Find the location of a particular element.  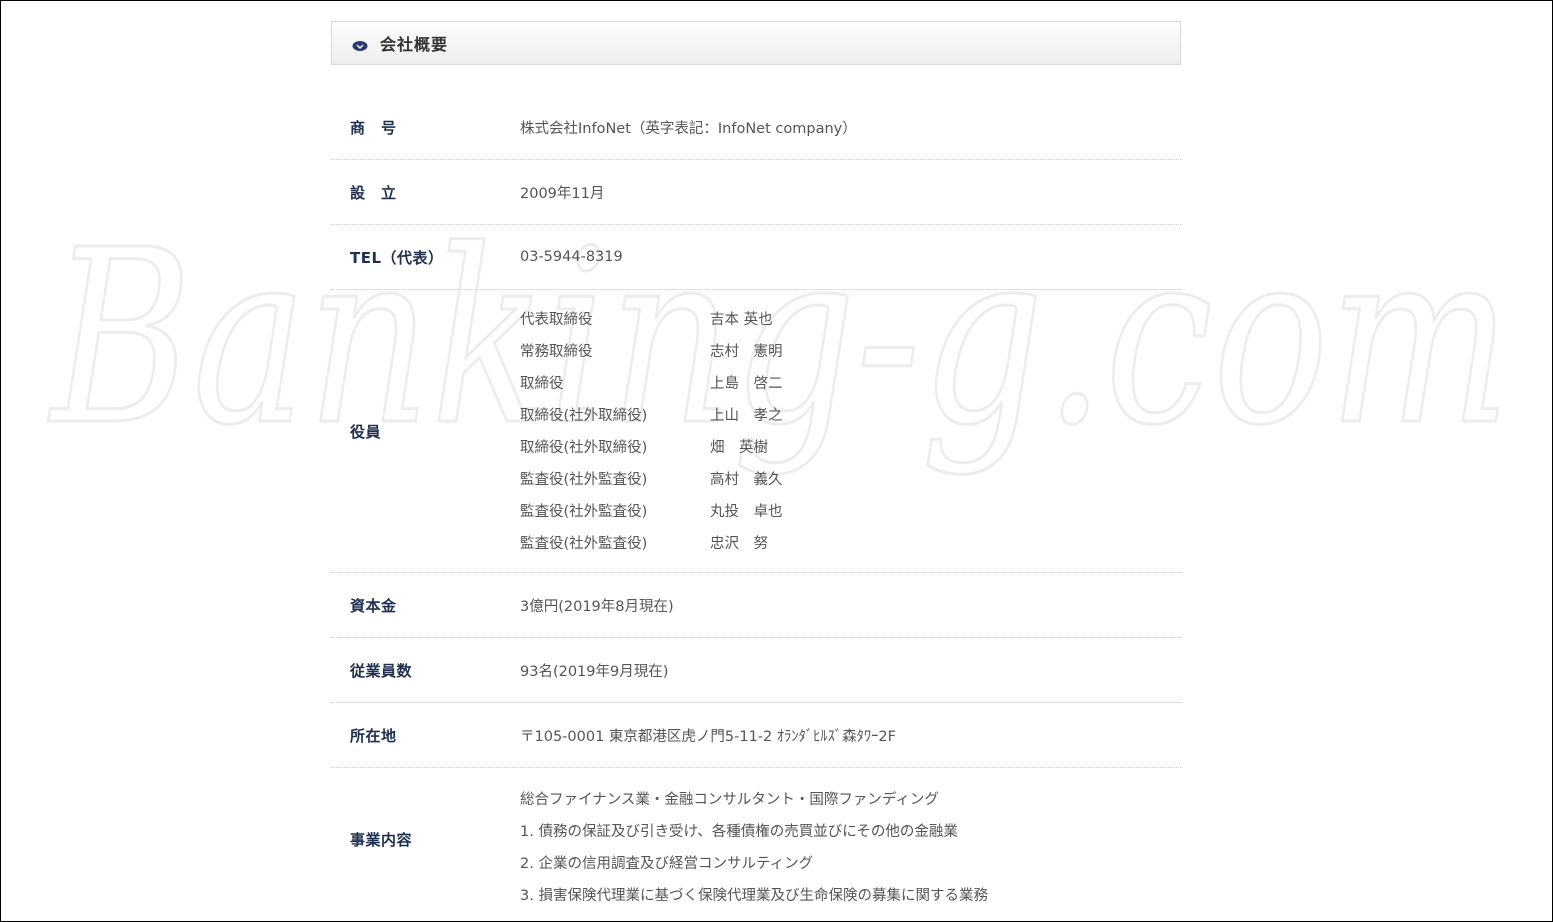

officer-name: 丸投 卓也 is located at coordinates (746, 511).